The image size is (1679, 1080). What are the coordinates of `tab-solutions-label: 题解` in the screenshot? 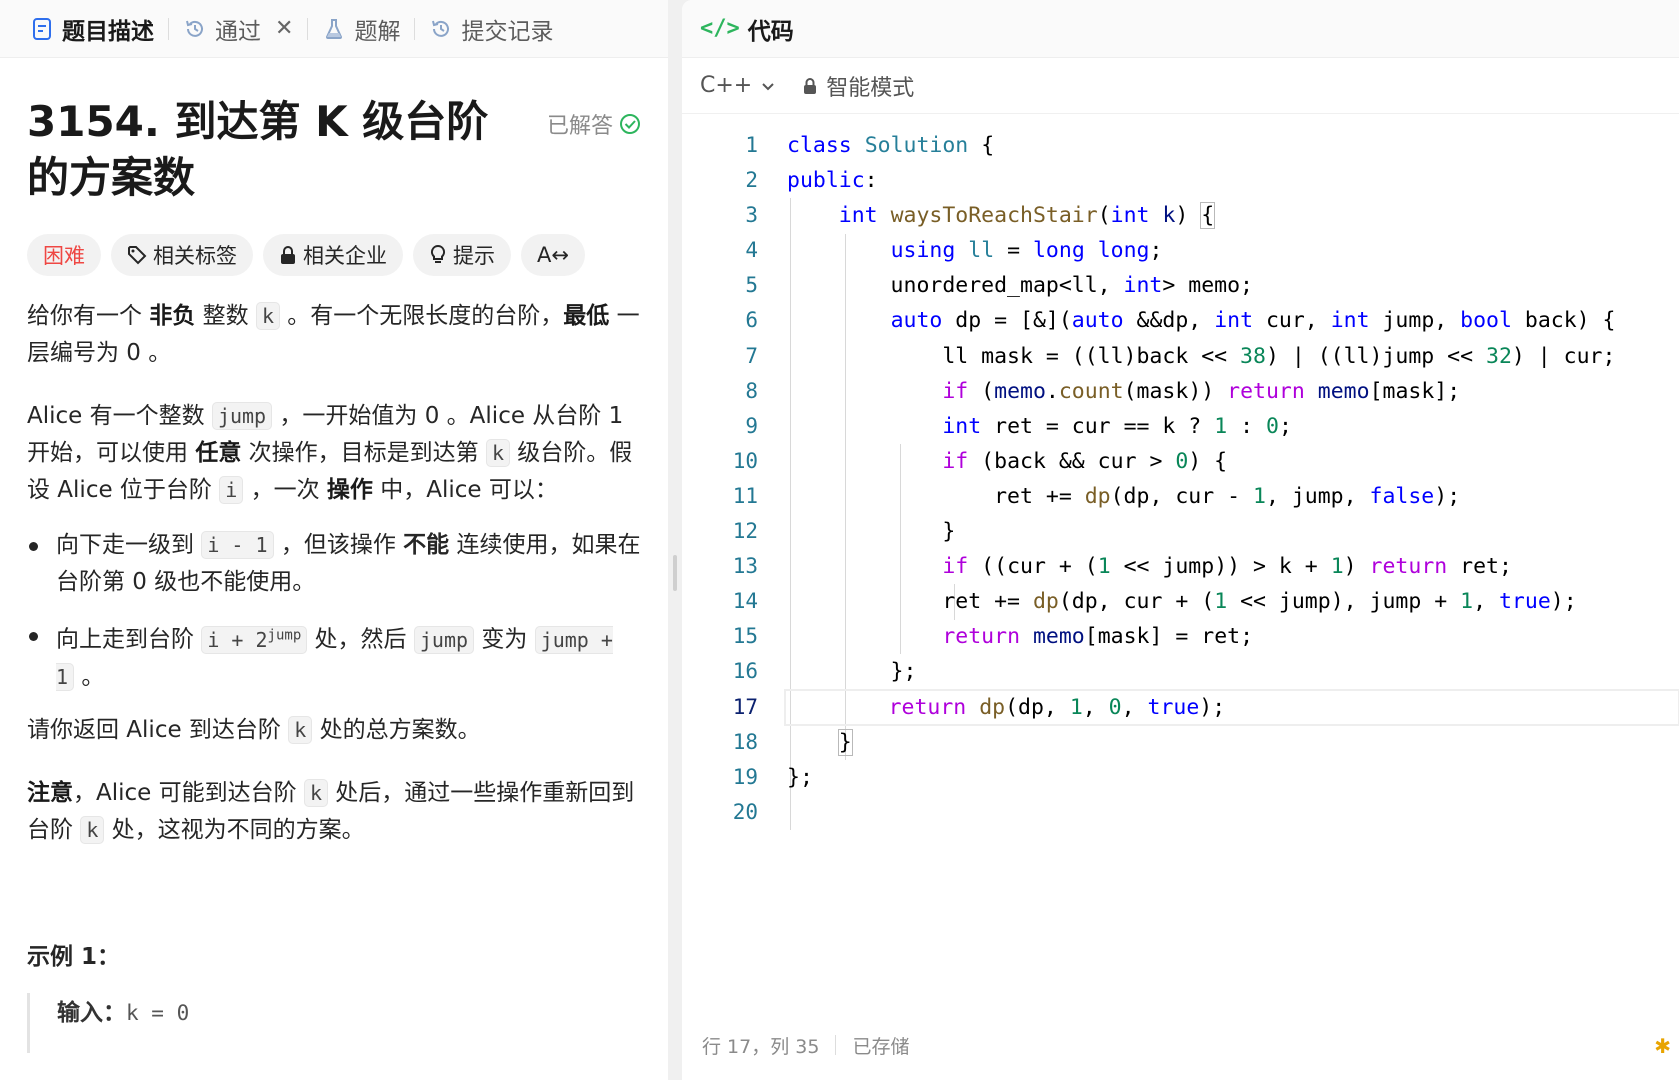 It's located at (377, 31).